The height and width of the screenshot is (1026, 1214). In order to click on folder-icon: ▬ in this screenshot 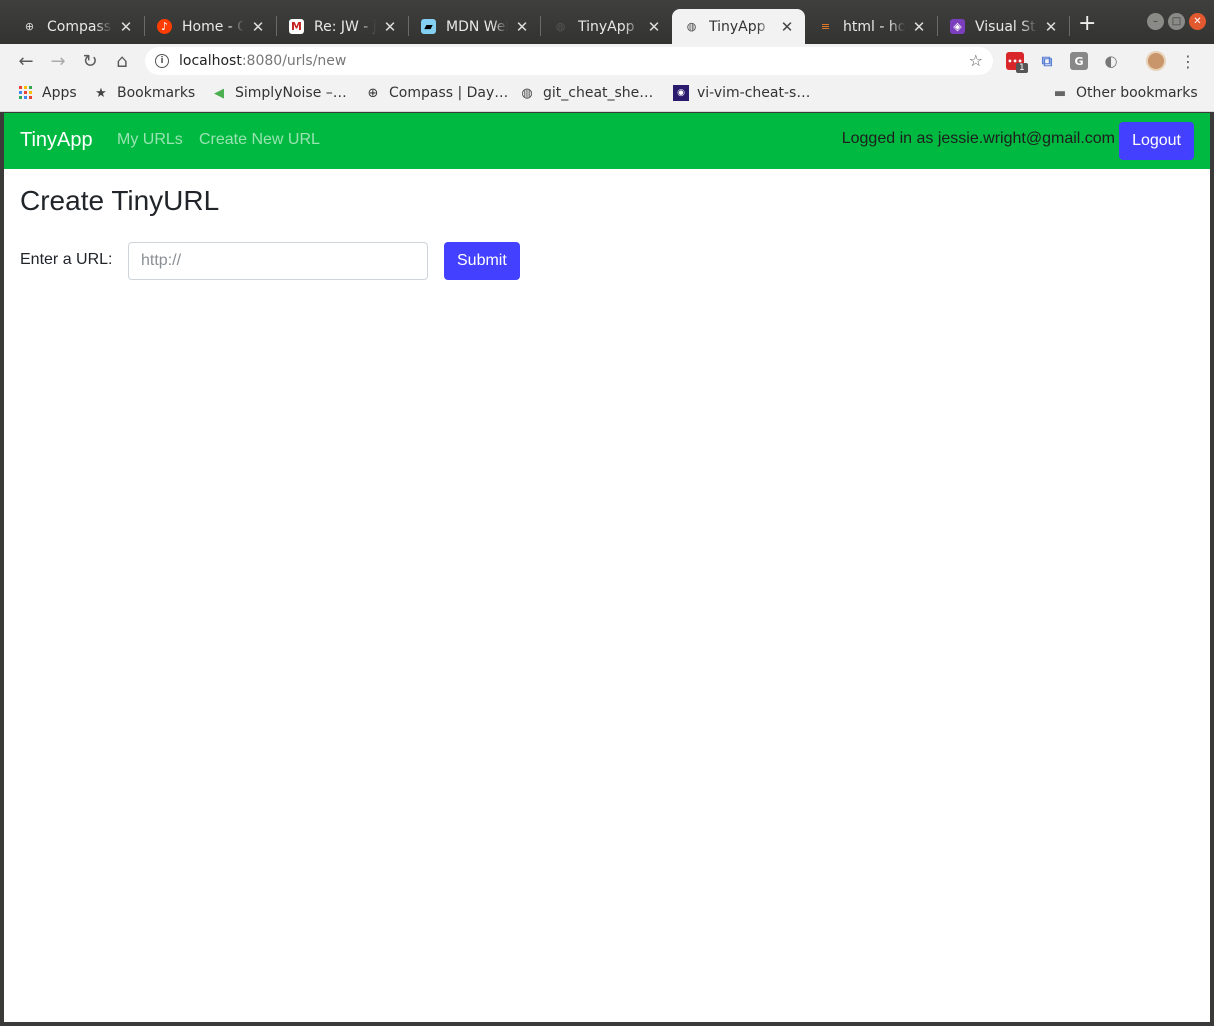, I will do `click(1060, 93)`.